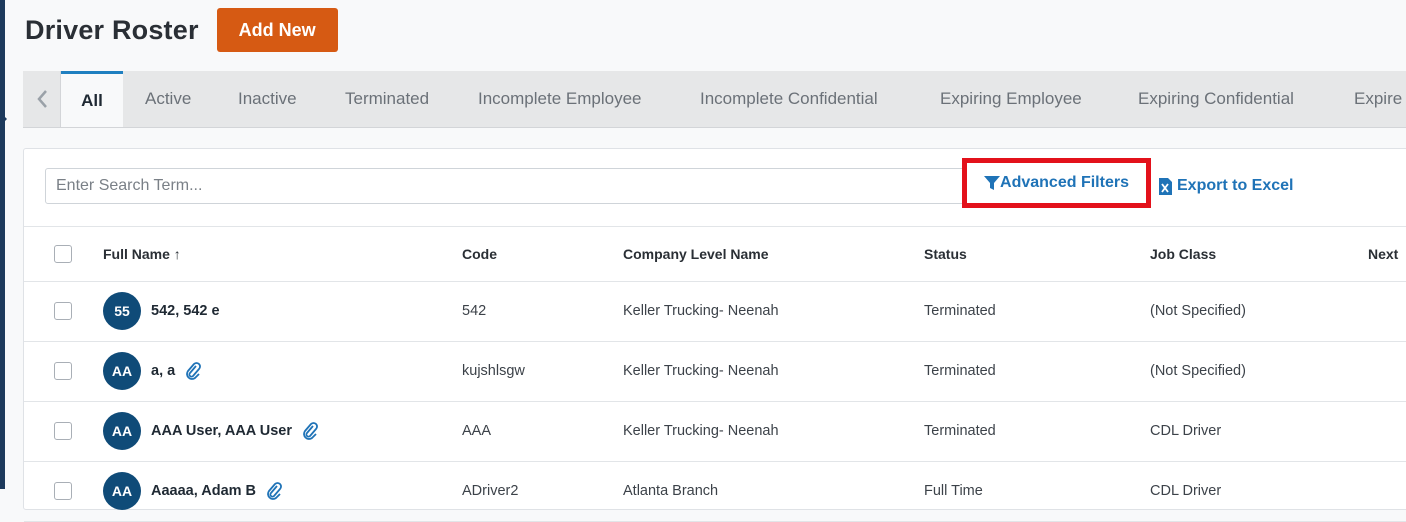 The width and height of the screenshot is (1406, 522). What do you see at coordinates (163, 371) in the screenshot?
I see `row-name-text: a, a` at bounding box center [163, 371].